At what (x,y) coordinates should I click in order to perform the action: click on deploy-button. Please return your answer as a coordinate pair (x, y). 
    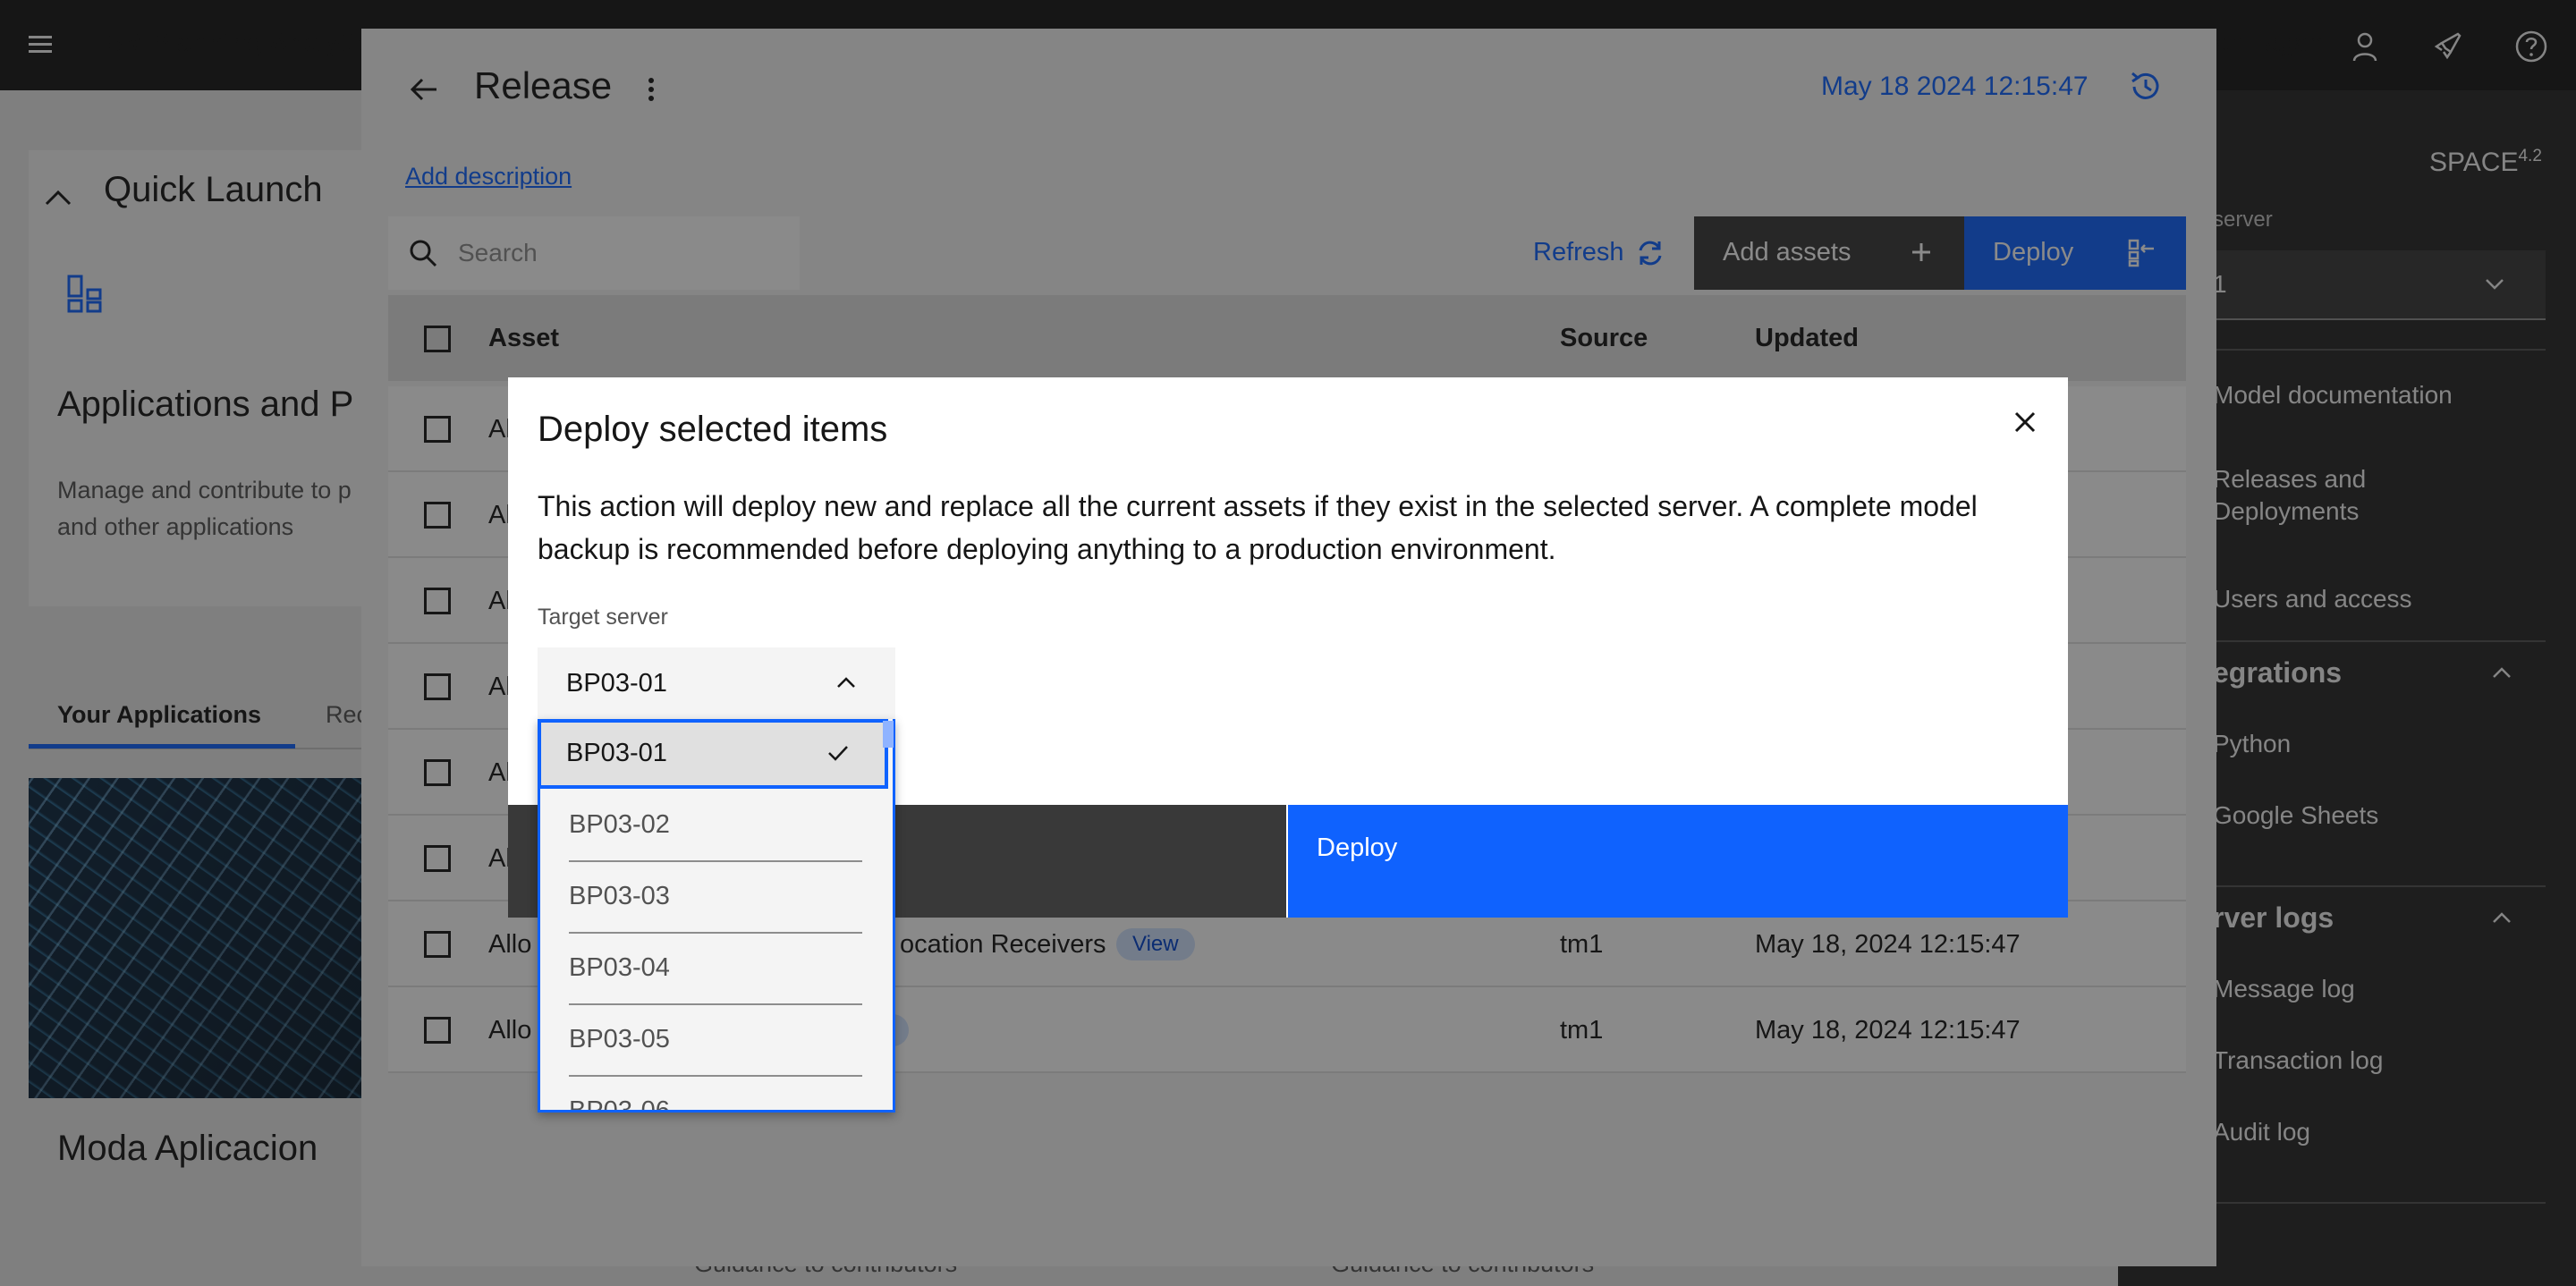
    Looking at the image, I should click on (1678, 861).